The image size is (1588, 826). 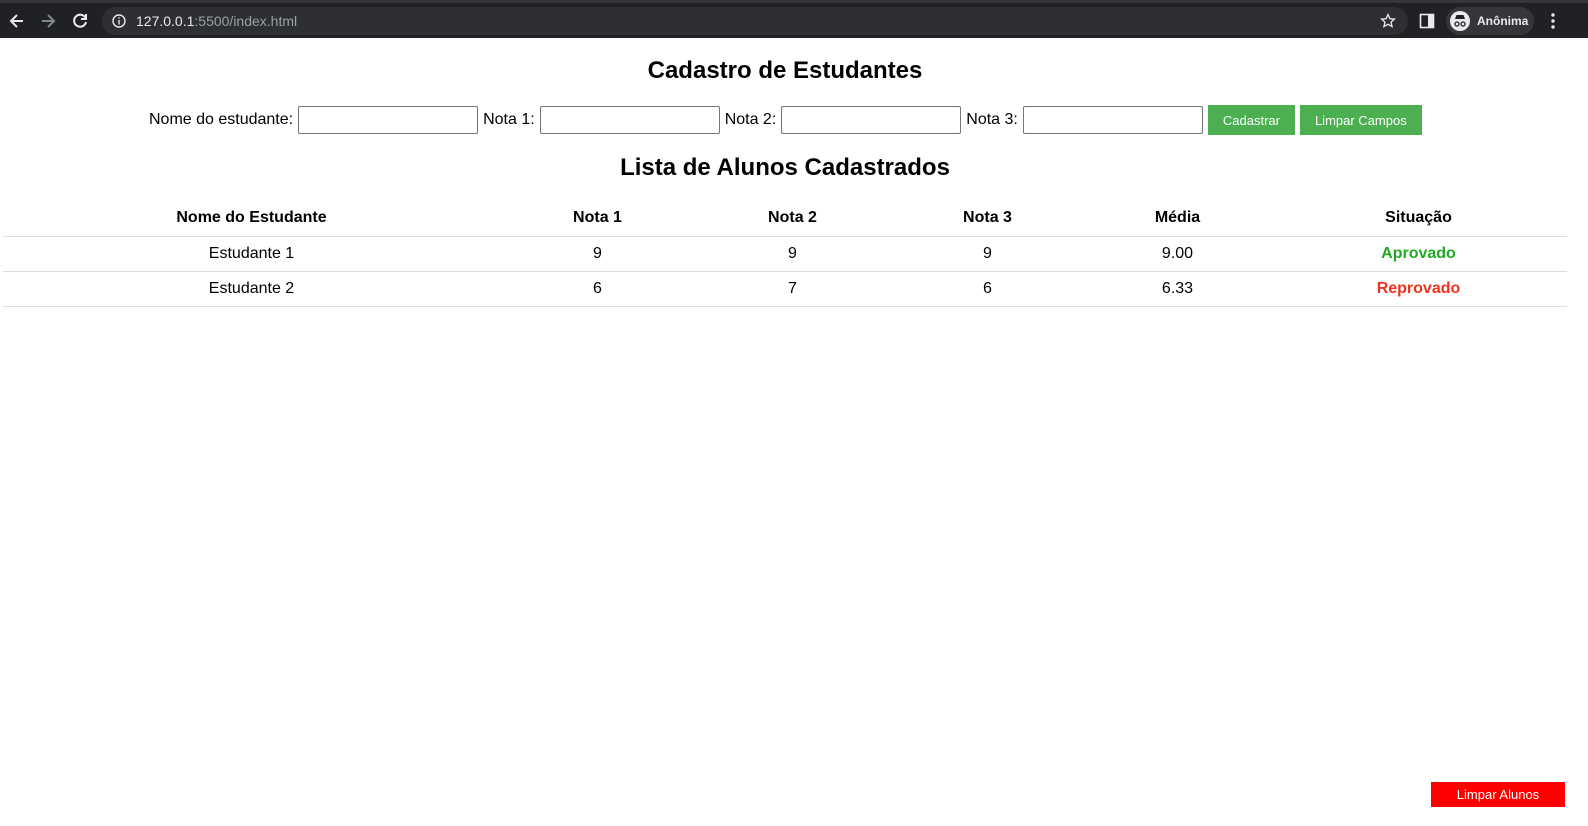 What do you see at coordinates (1388, 20) in the screenshot?
I see `star-icon` at bounding box center [1388, 20].